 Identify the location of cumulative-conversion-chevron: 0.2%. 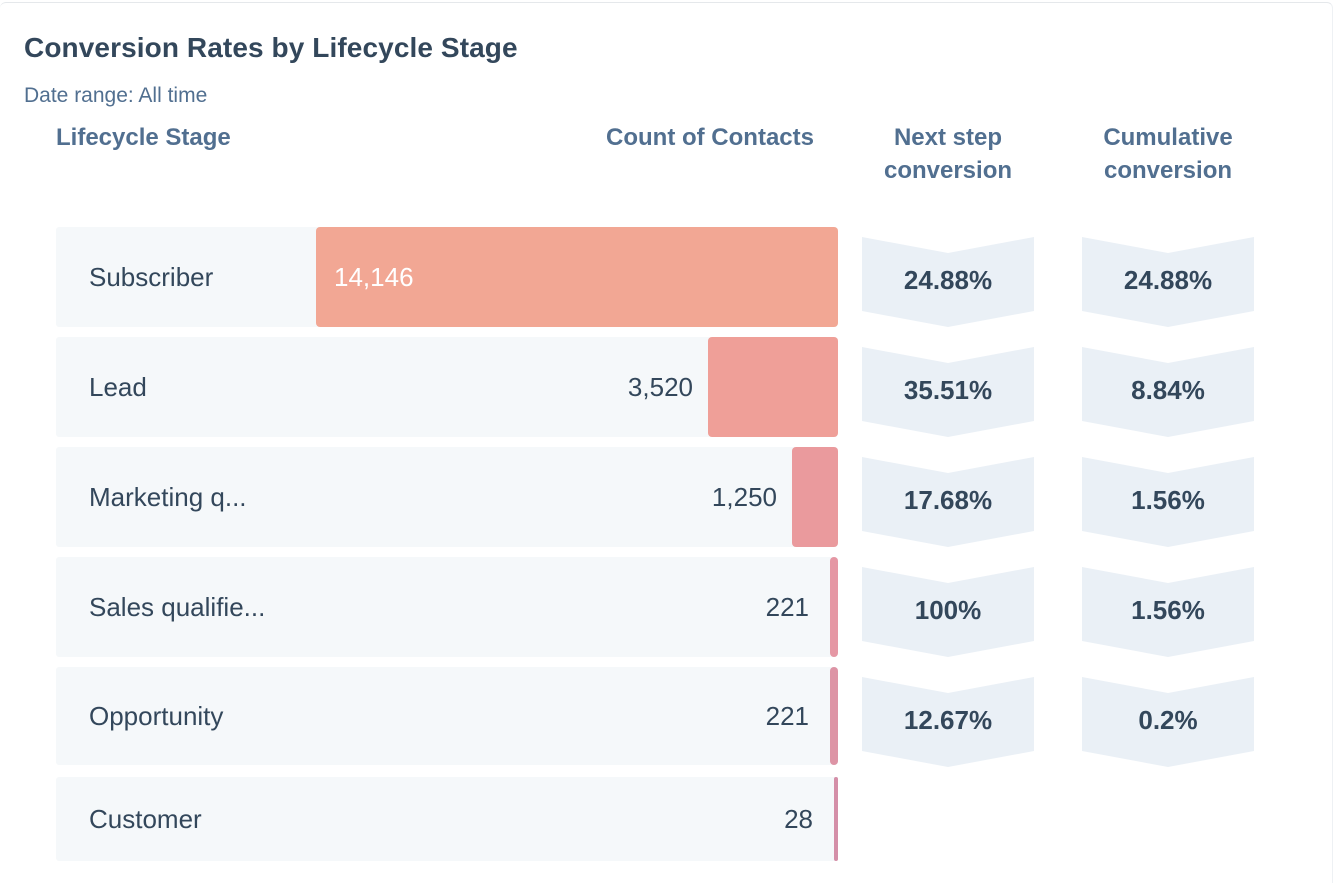
(1168, 722).